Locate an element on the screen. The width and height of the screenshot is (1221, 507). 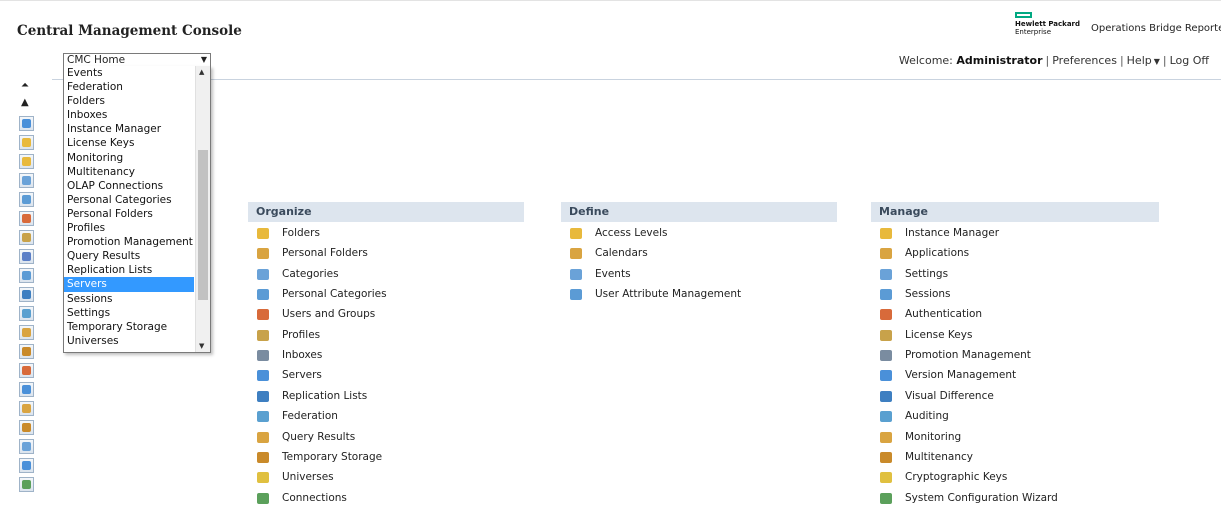
manage-link-label: Version Management is located at coordinates (960, 375).